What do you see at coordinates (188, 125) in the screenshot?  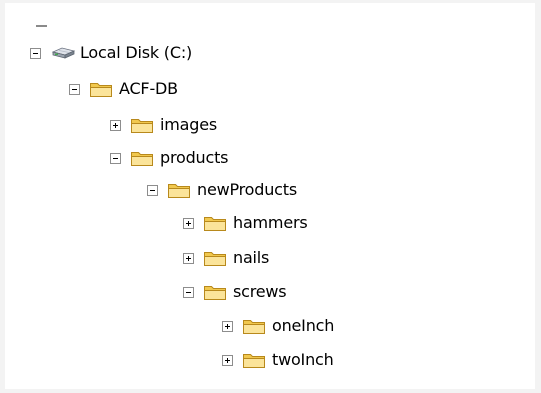 I see `tree-label: images` at bounding box center [188, 125].